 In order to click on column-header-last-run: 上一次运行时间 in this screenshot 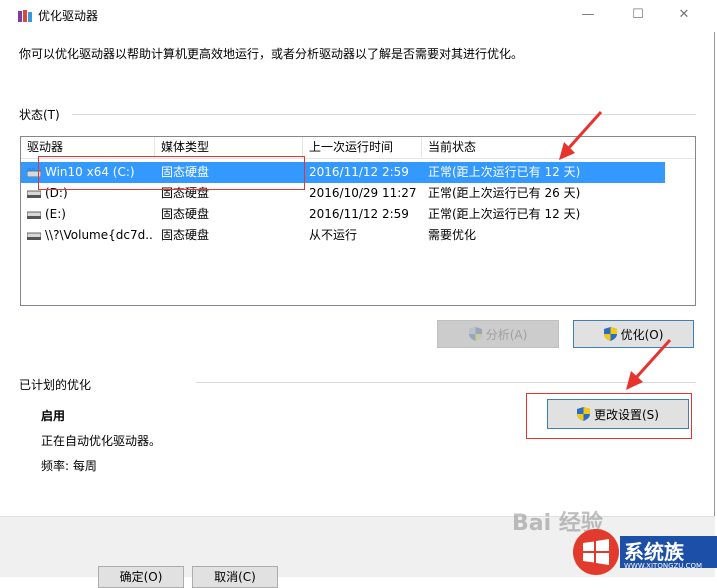, I will do `click(362, 147)`.